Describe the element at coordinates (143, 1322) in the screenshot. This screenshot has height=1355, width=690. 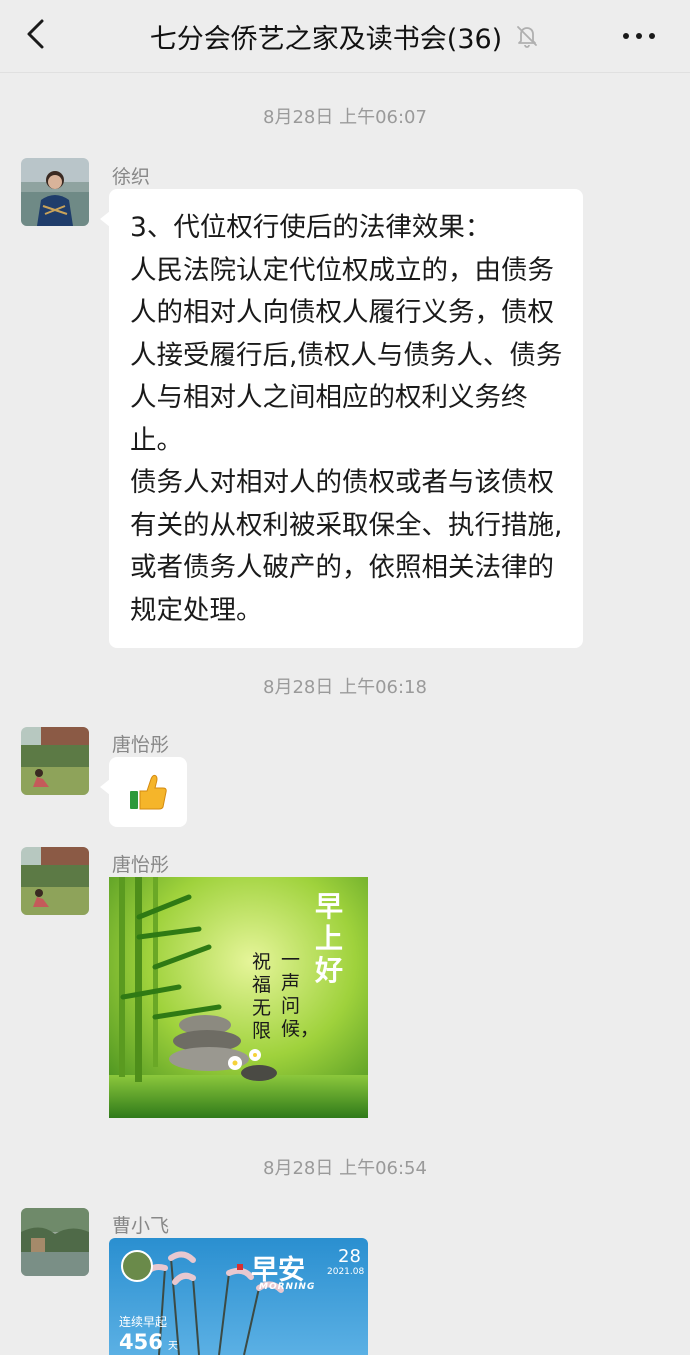
I see `streak-label: 连续早起` at that location.